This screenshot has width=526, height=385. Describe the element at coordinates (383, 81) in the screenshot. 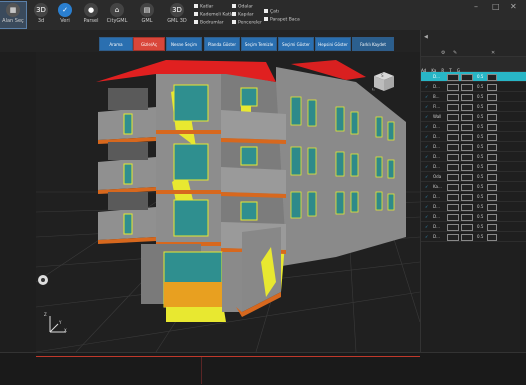

I see `nav-cube: S` at that location.